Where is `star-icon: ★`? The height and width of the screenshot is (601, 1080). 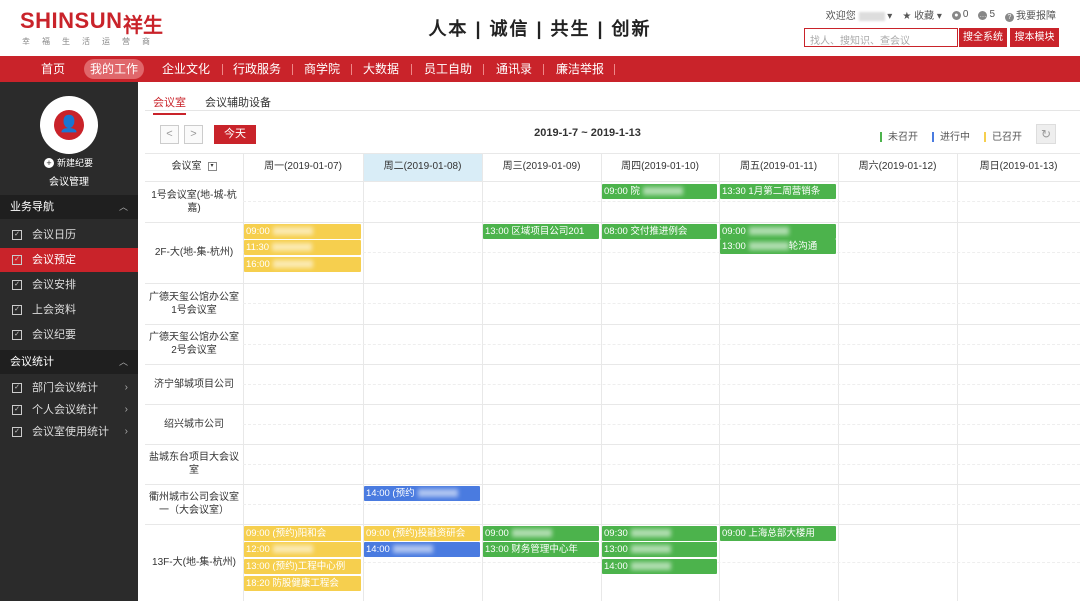
star-icon: ★ is located at coordinates (907, 16).